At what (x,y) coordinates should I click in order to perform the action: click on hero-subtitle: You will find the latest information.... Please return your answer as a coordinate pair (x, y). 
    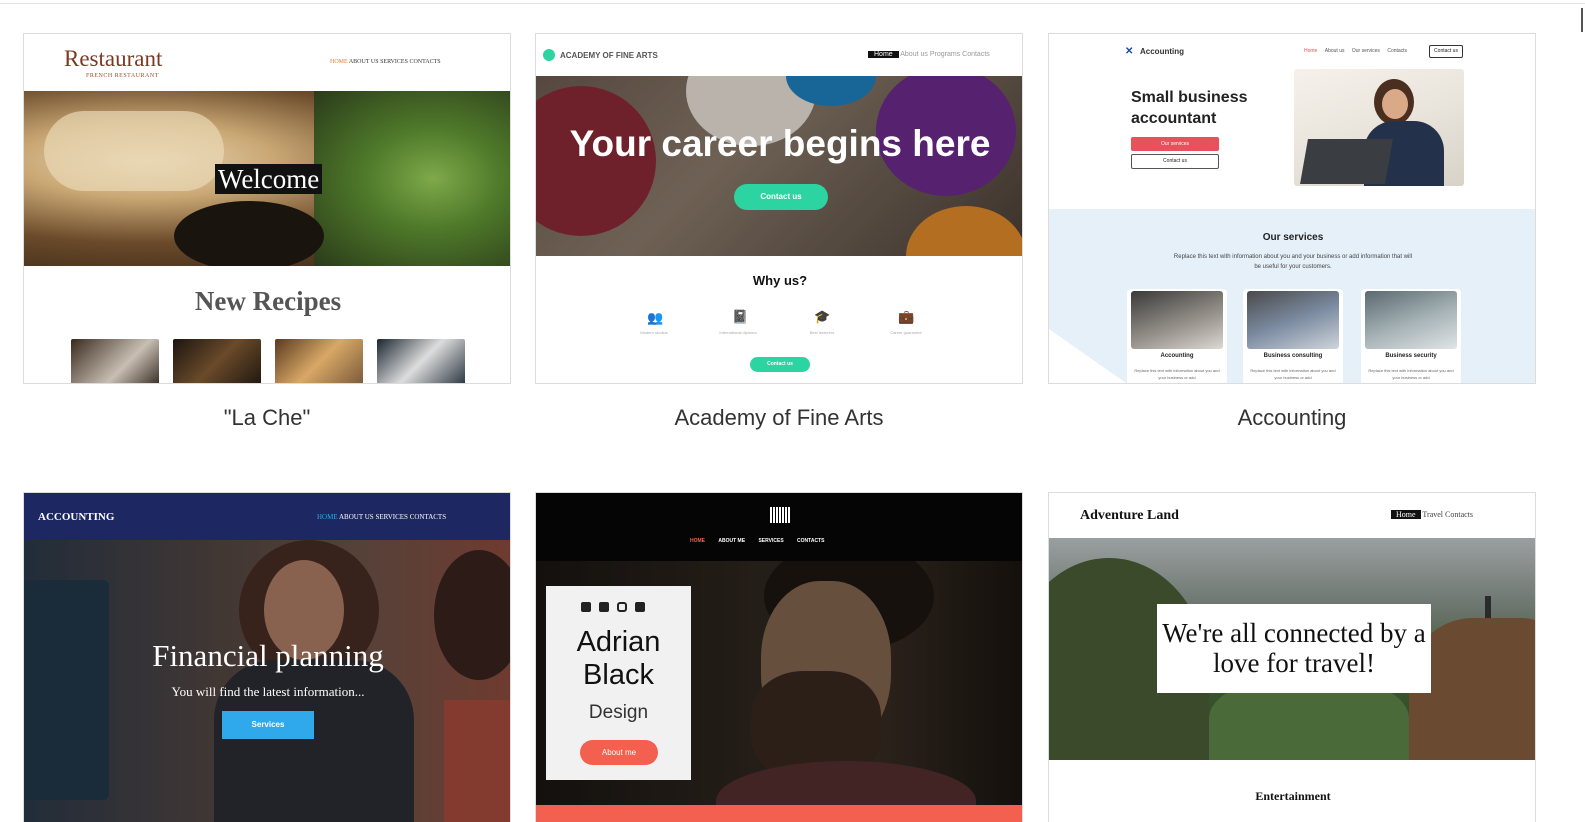
    Looking at the image, I should click on (268, 691).